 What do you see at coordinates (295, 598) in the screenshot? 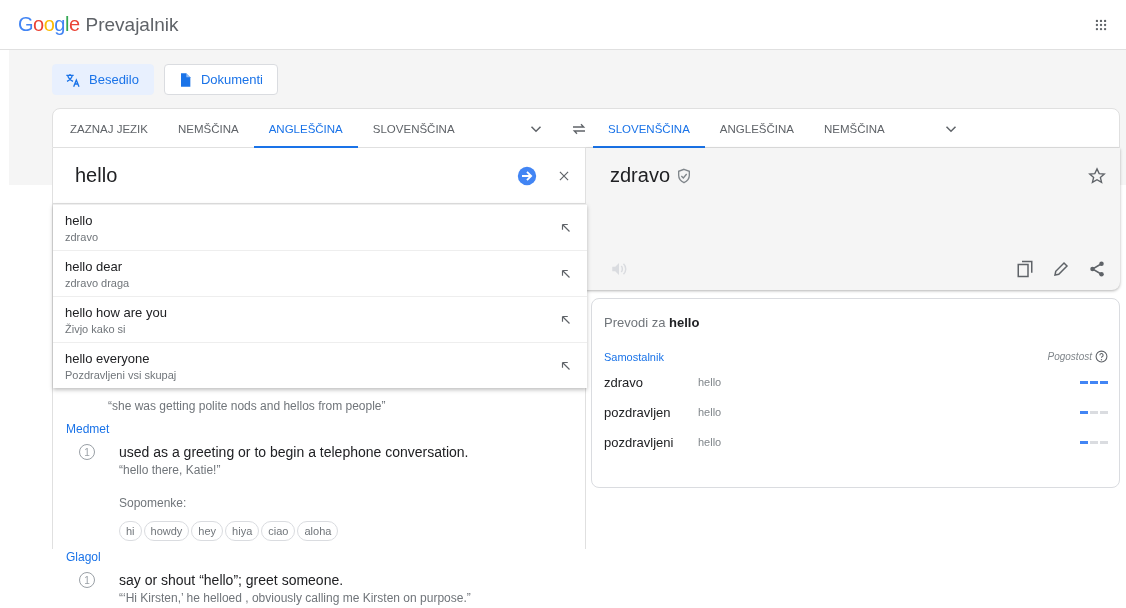
I see `example-text: “‘Hi Kirsten,’ he helloed , obviously calling me Kirsten on purpose.”` at bounding box center [295, 598].